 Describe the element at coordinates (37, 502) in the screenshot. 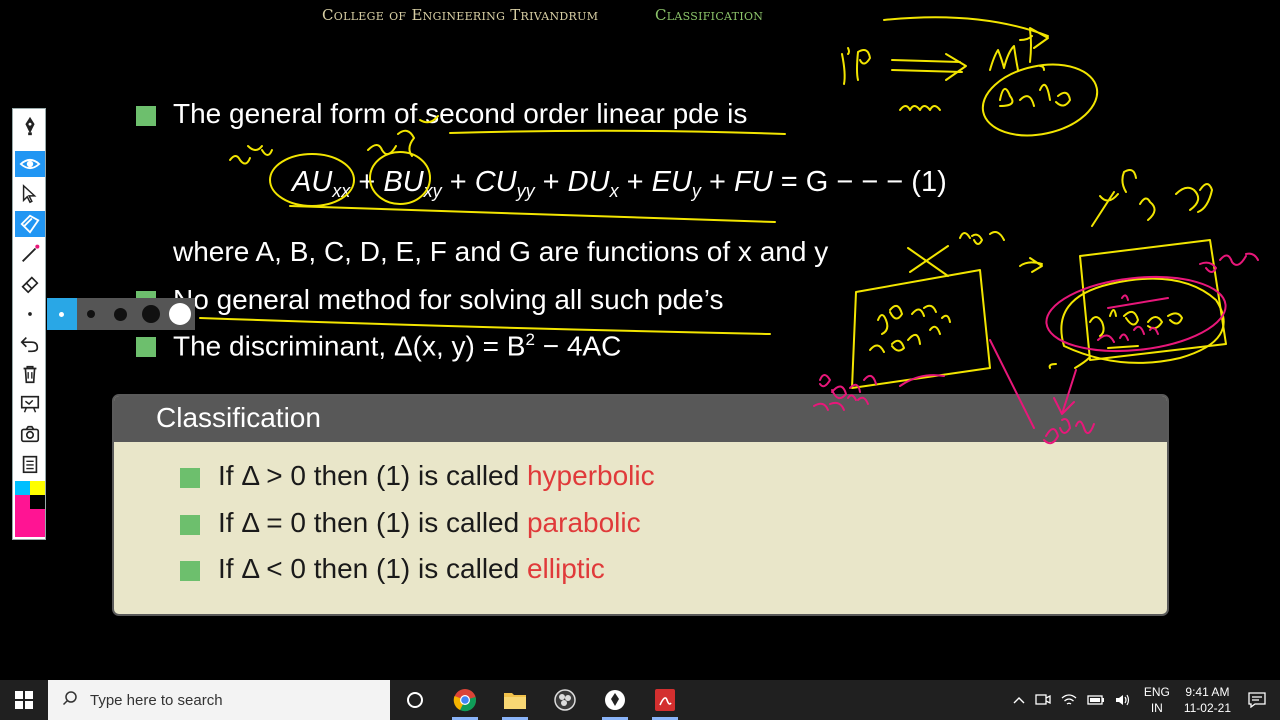

I see `swatch-black` at that location.